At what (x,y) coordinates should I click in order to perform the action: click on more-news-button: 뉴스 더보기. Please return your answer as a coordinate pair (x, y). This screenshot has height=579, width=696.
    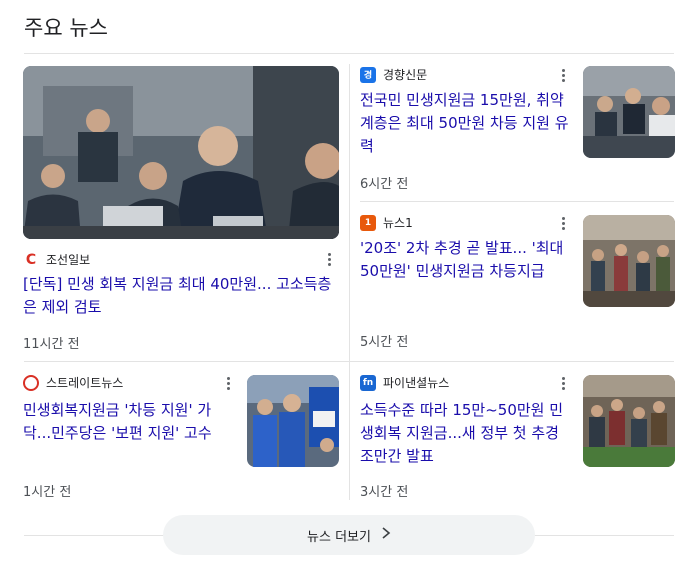
    Looking at the image, I should click on (349, 535).